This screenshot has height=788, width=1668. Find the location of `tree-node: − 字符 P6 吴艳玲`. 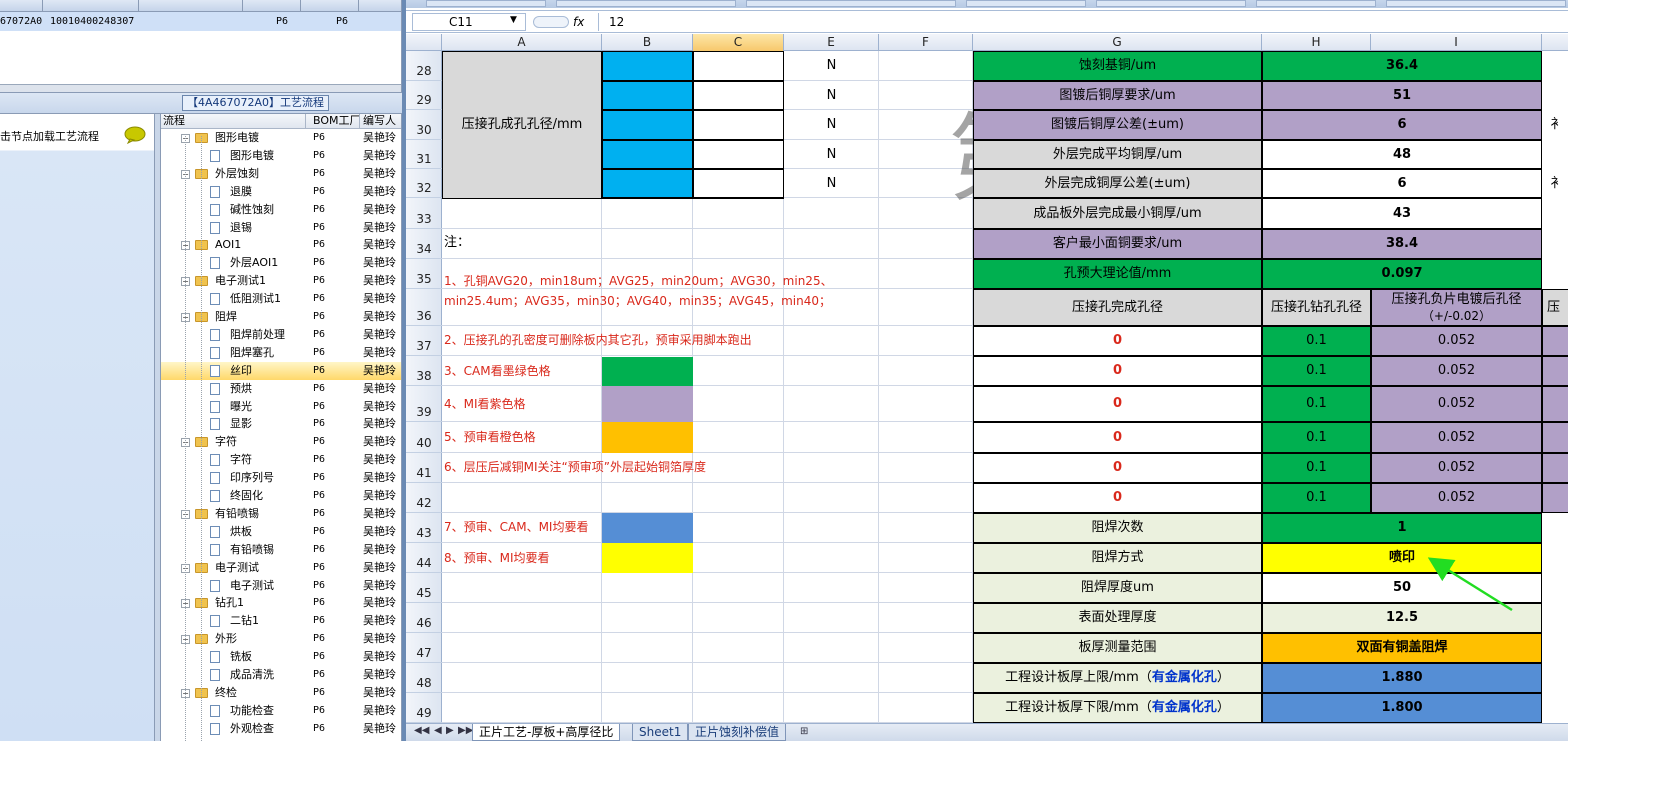

tree-node: − 字符 P6 吴艳玲 is located at coordinates (281, 442).